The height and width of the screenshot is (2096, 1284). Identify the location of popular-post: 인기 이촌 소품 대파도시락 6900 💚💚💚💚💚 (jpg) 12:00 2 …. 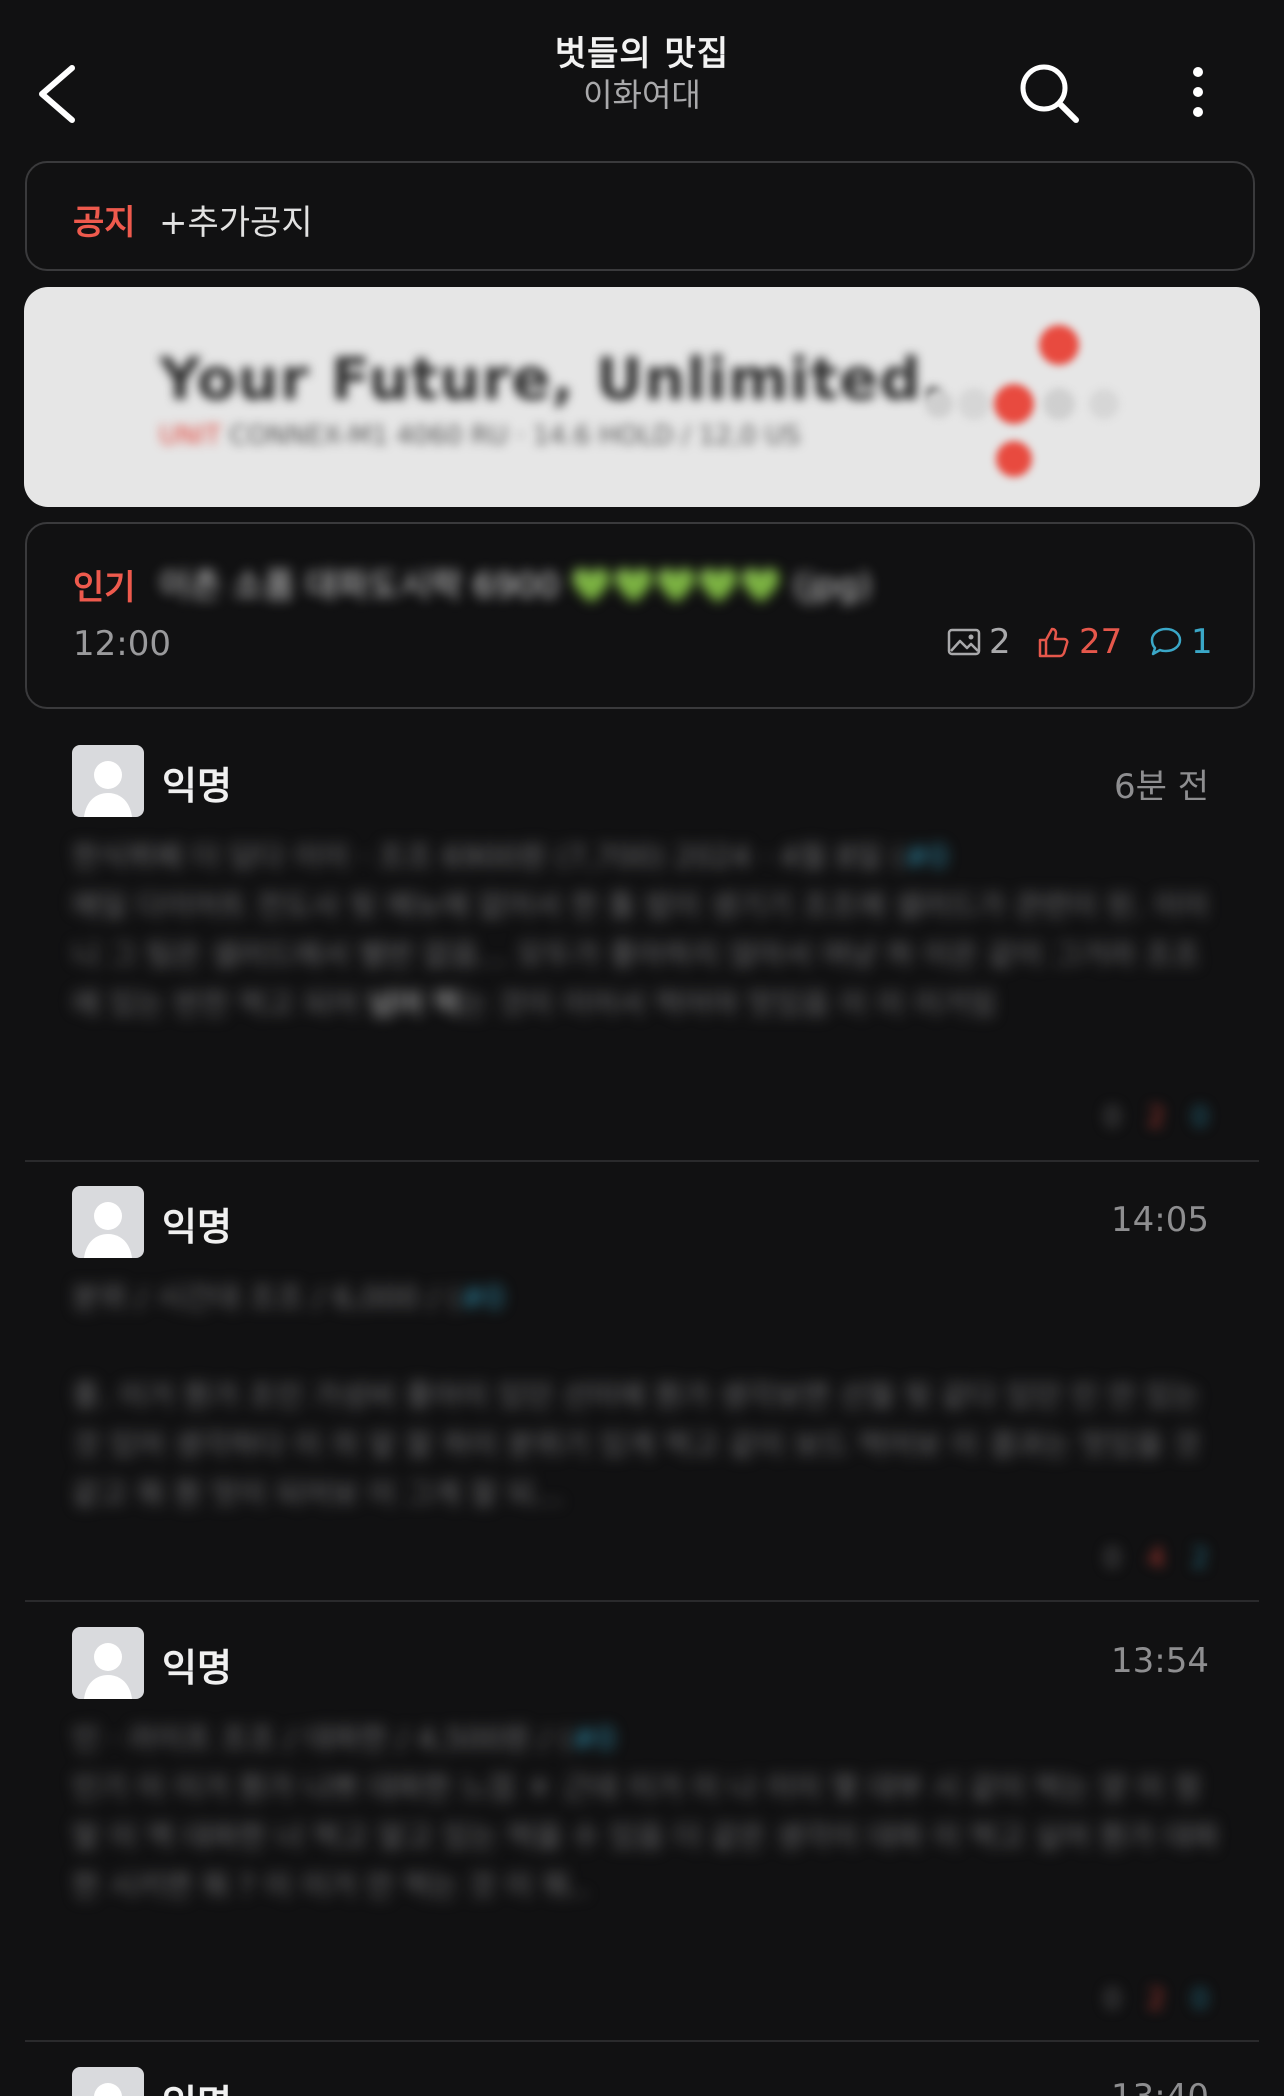
(640, 615).